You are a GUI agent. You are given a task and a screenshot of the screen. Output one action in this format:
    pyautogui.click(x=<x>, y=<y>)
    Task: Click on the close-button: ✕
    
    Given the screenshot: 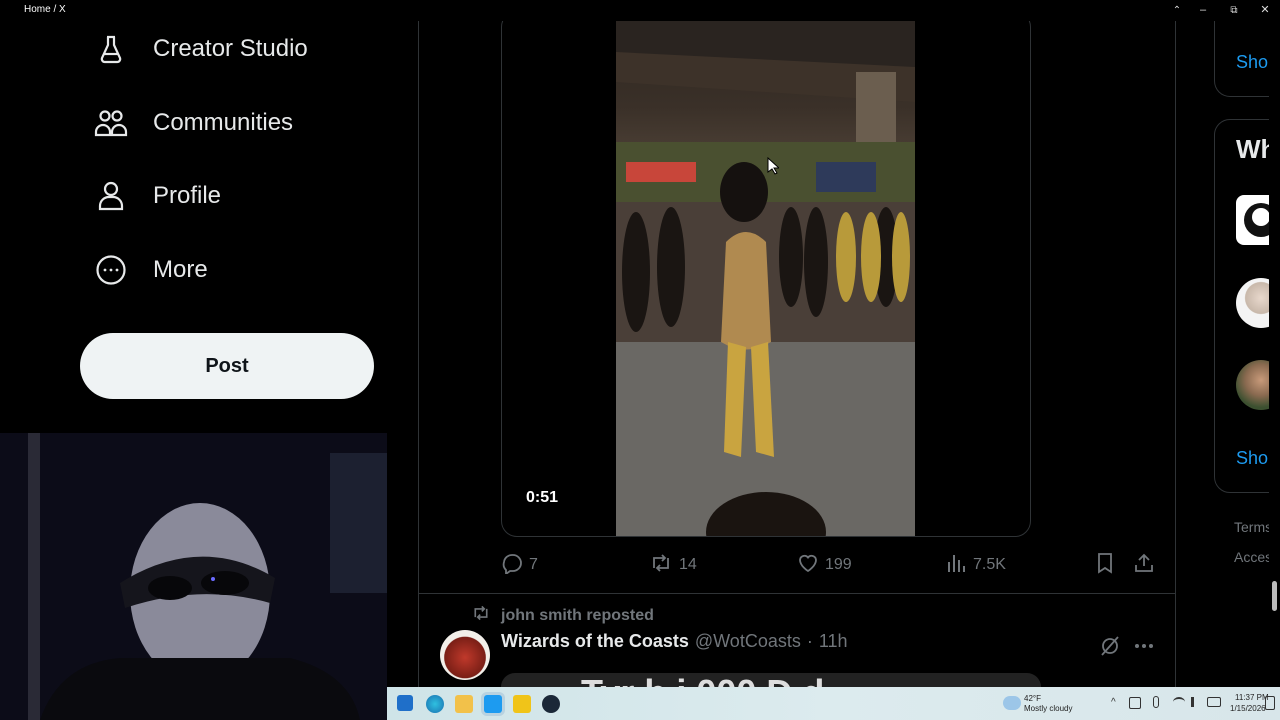 What is the action you would take?
    pyautogui.click(x=1265, y=10)
    